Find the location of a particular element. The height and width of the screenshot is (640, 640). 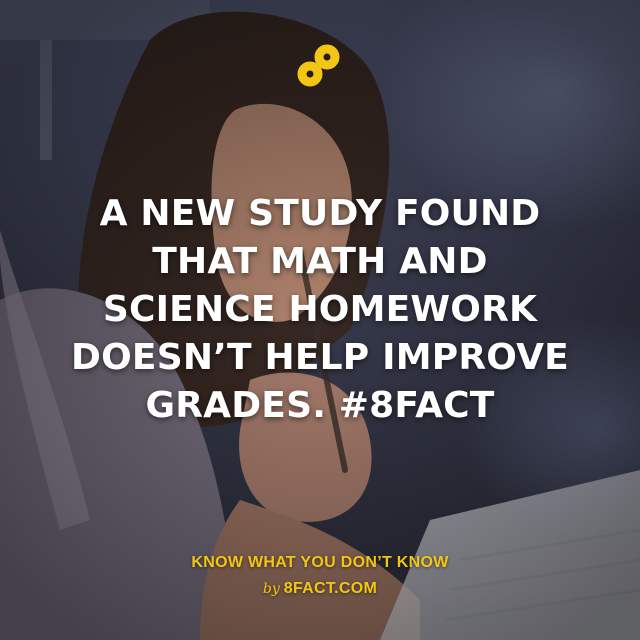

headline-line: SCIENCE HOMEWORK is located at coordinates (320, 309).